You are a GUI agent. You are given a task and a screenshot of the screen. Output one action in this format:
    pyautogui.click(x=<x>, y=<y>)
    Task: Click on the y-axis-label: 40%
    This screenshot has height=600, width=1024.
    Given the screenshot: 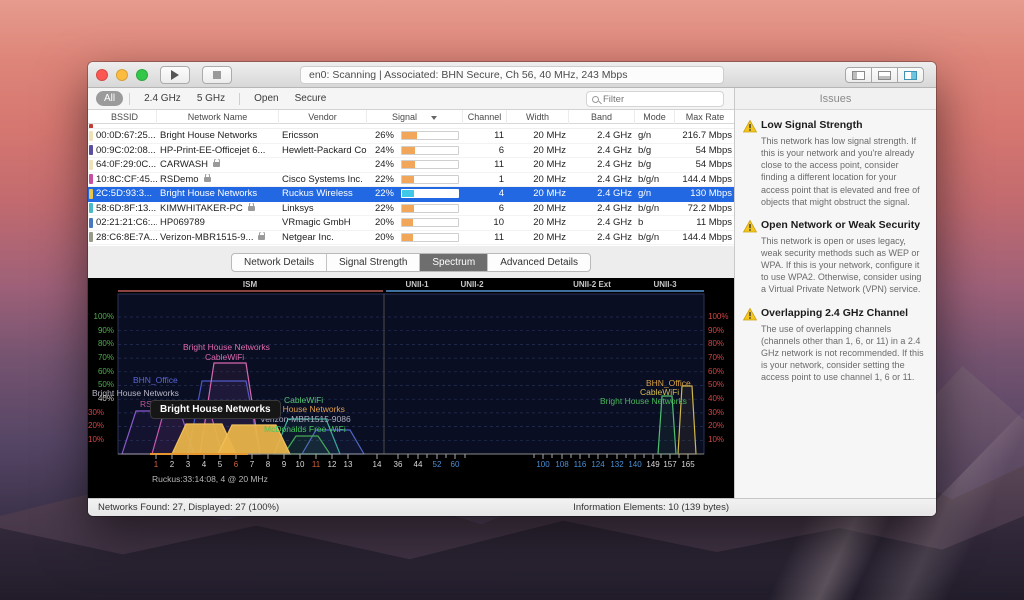 What is the action you would take?
    pyautogui.click(x=716, y=398)
    